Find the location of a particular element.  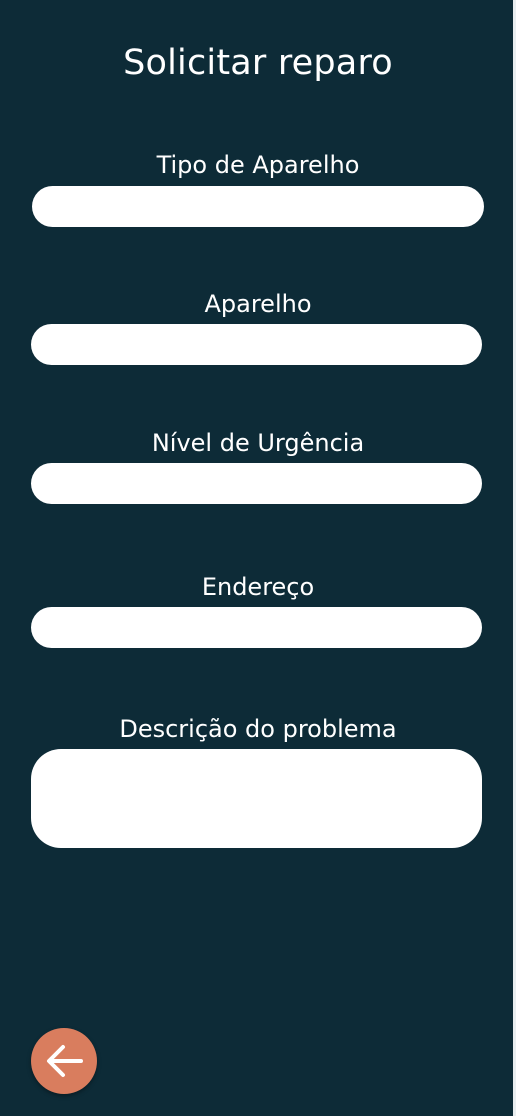

address-input is located at coordinates (256, 627).